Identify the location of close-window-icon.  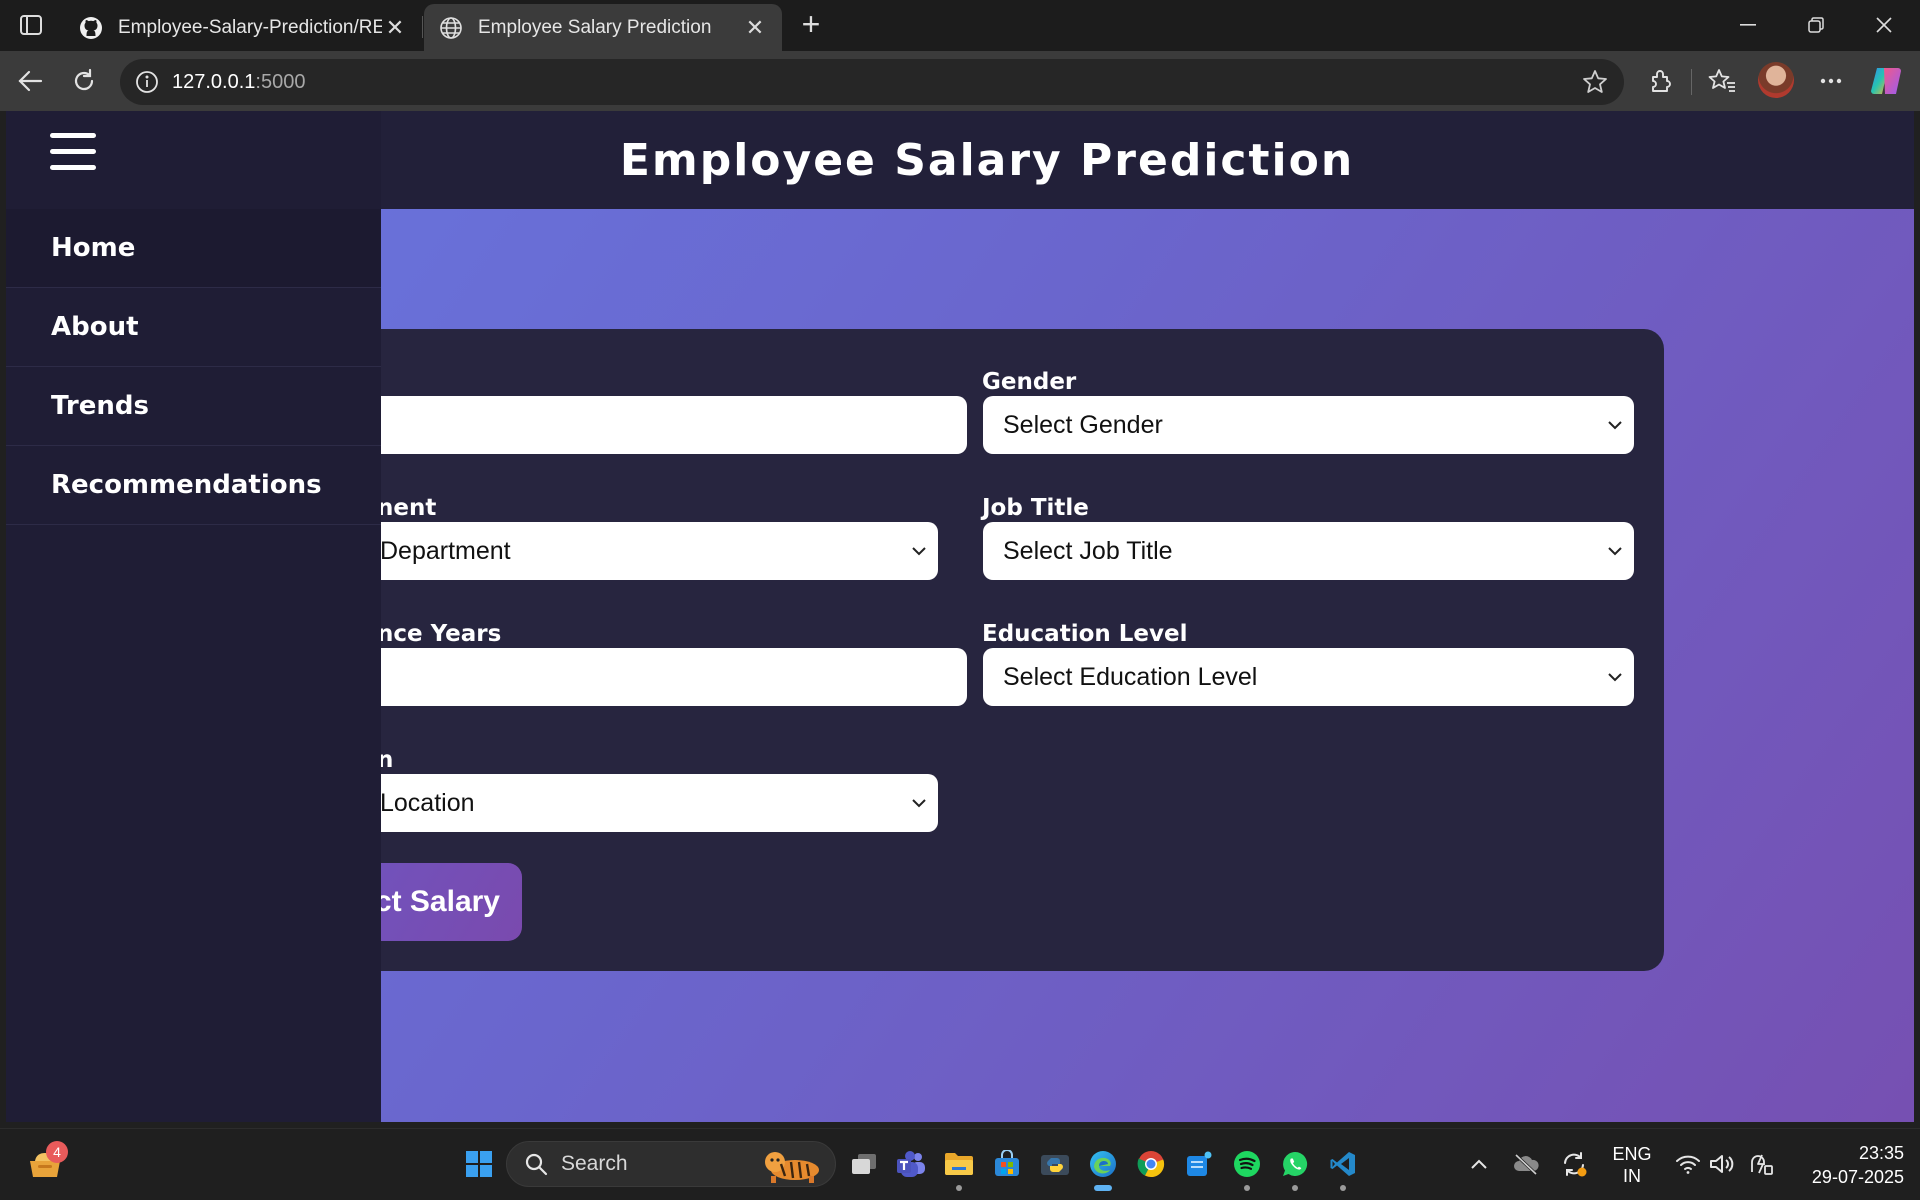
(1884, 25).